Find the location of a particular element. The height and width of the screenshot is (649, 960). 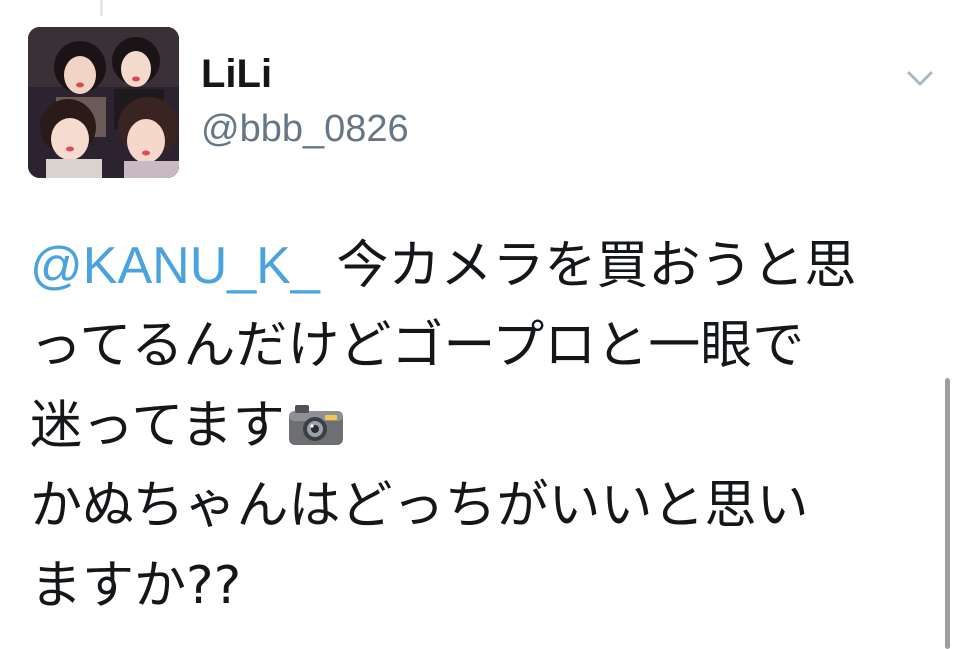

user-handle: @bbb_0826 is located at coordinates (305, 129).